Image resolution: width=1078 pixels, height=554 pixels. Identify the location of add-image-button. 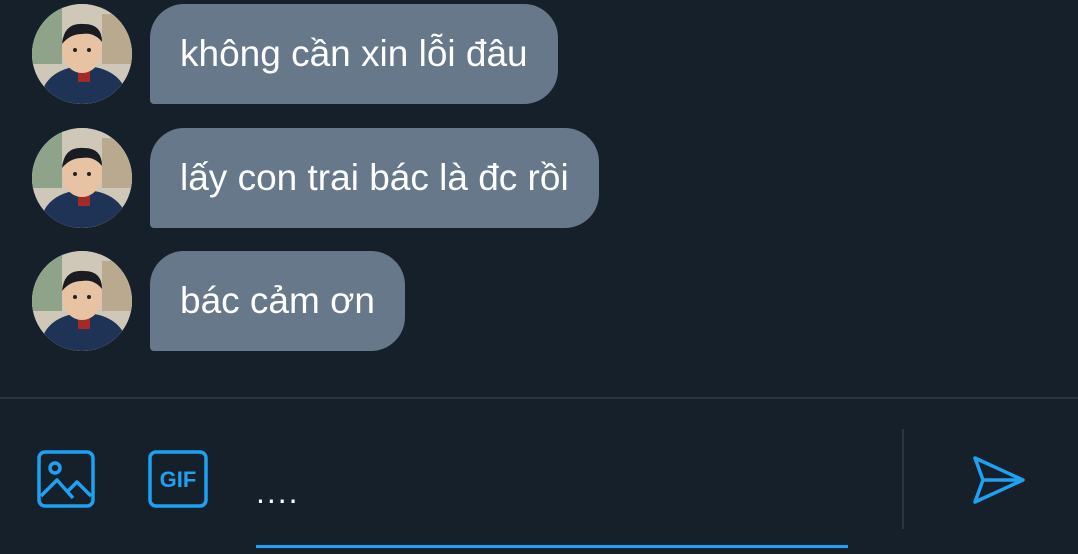
(66, 479).